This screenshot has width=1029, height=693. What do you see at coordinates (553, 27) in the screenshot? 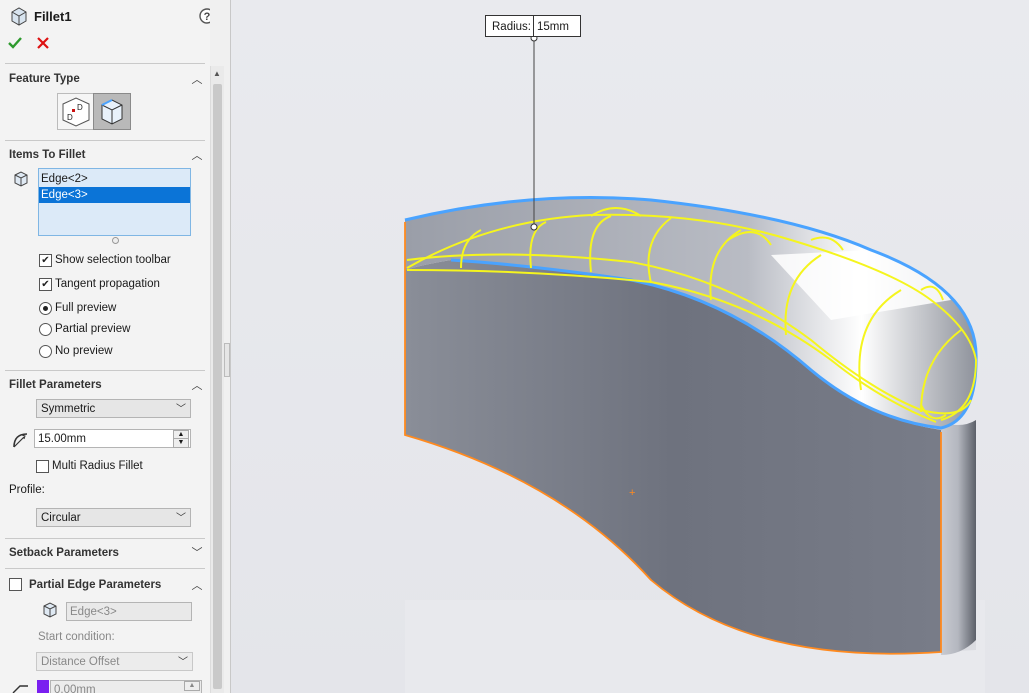
I see `callout-value: 15mm` at bounding box center [553, 27].